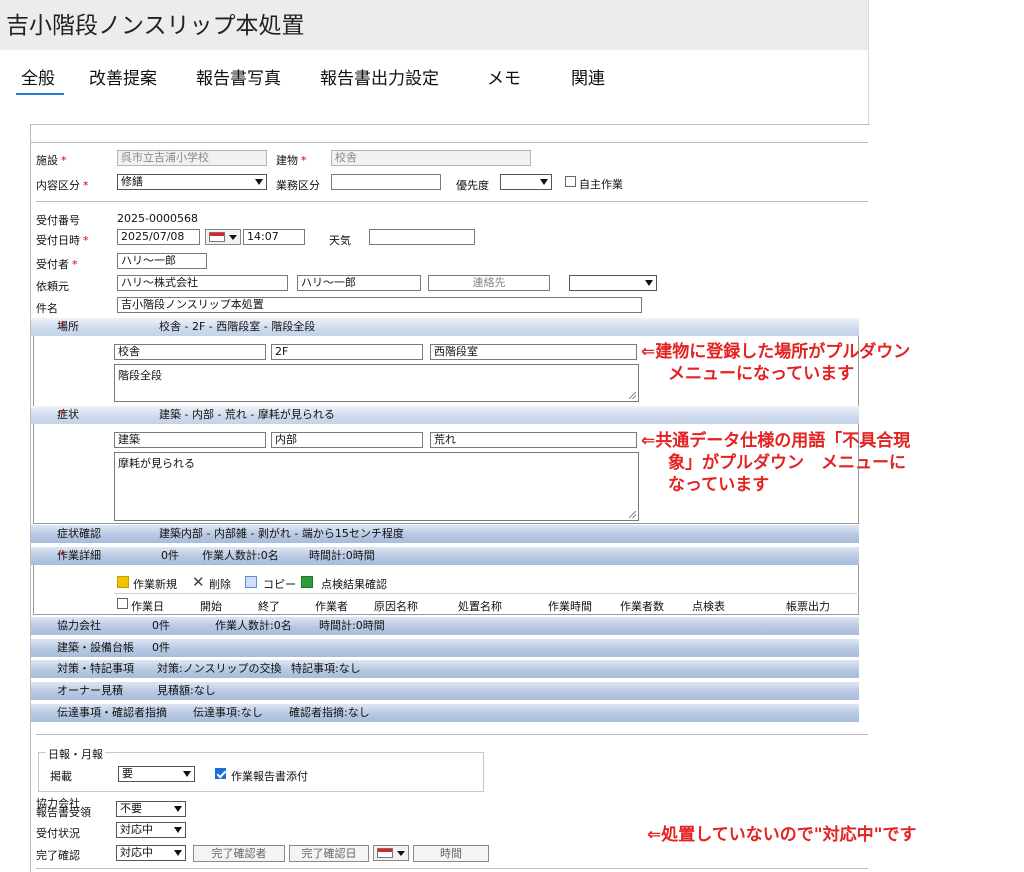 This screenshot has width=1024, height=872. What do you see at coordinates (122, 603) in the screenshot?
I see `select-all-checkbox` at bounding box center [122, 603].